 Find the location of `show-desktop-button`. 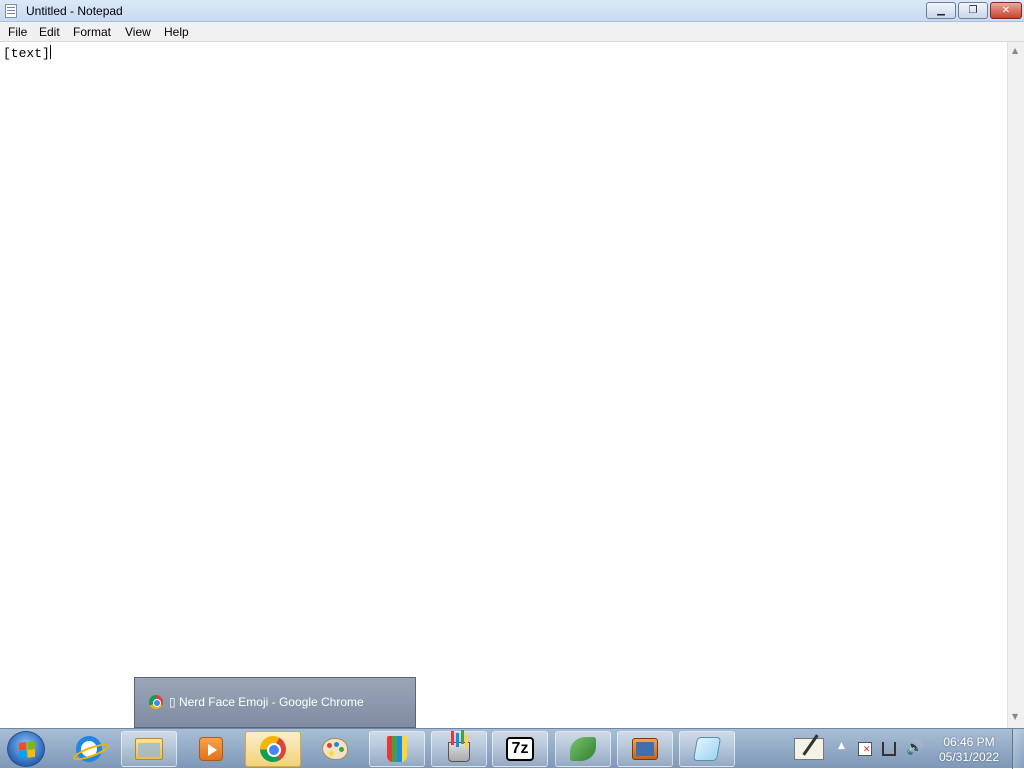

show-desktop-button is located at coordinates (1018, 749).